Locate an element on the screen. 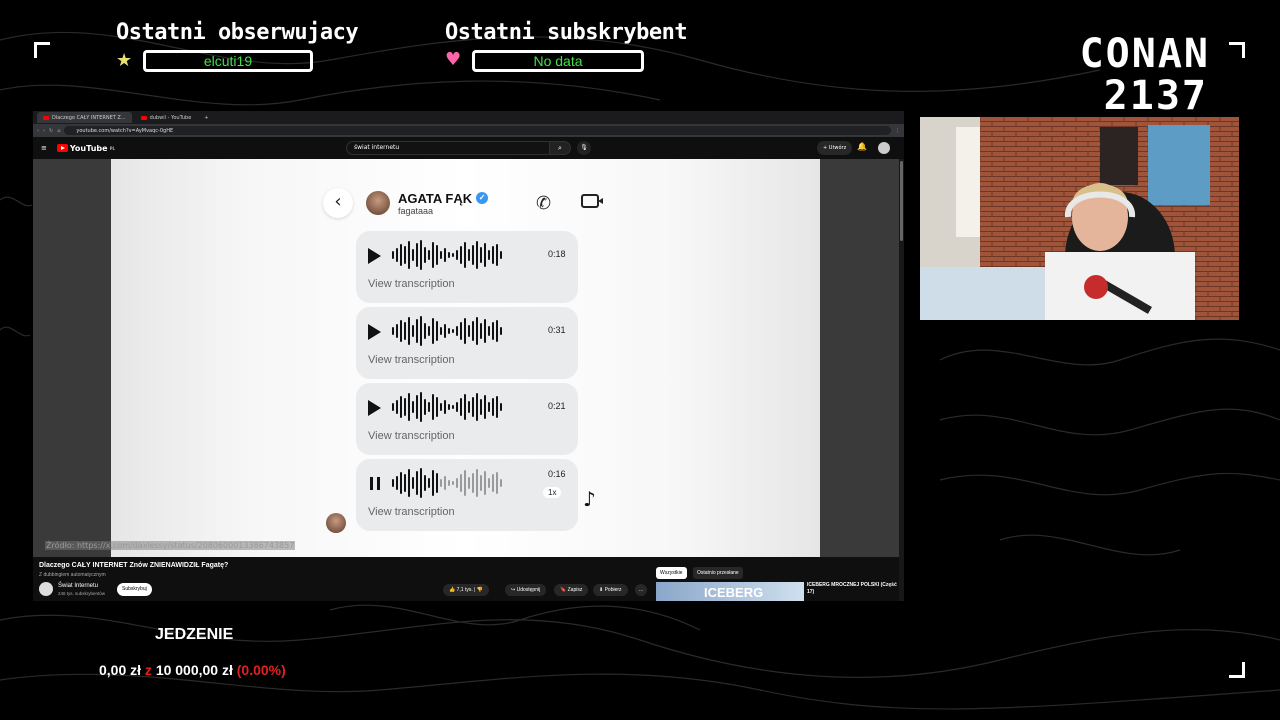  recommended-thumbnail: ICEBERG is located at coordinates (730, 591).